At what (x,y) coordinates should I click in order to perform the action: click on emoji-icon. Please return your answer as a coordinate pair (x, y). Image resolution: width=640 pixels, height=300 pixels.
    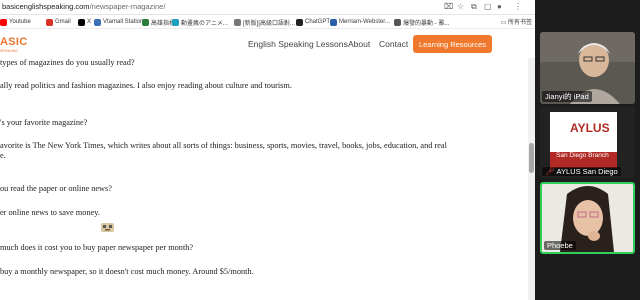
    Looking at the image, I should click on (107, 227).